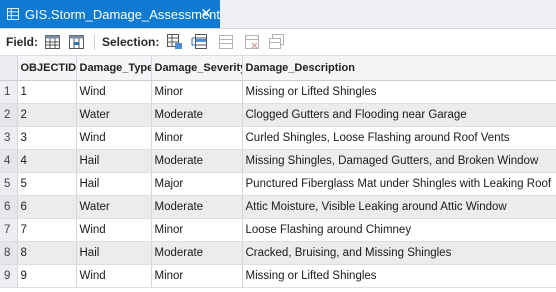  I want to click on copy-selected-icon, so click(277, 42).